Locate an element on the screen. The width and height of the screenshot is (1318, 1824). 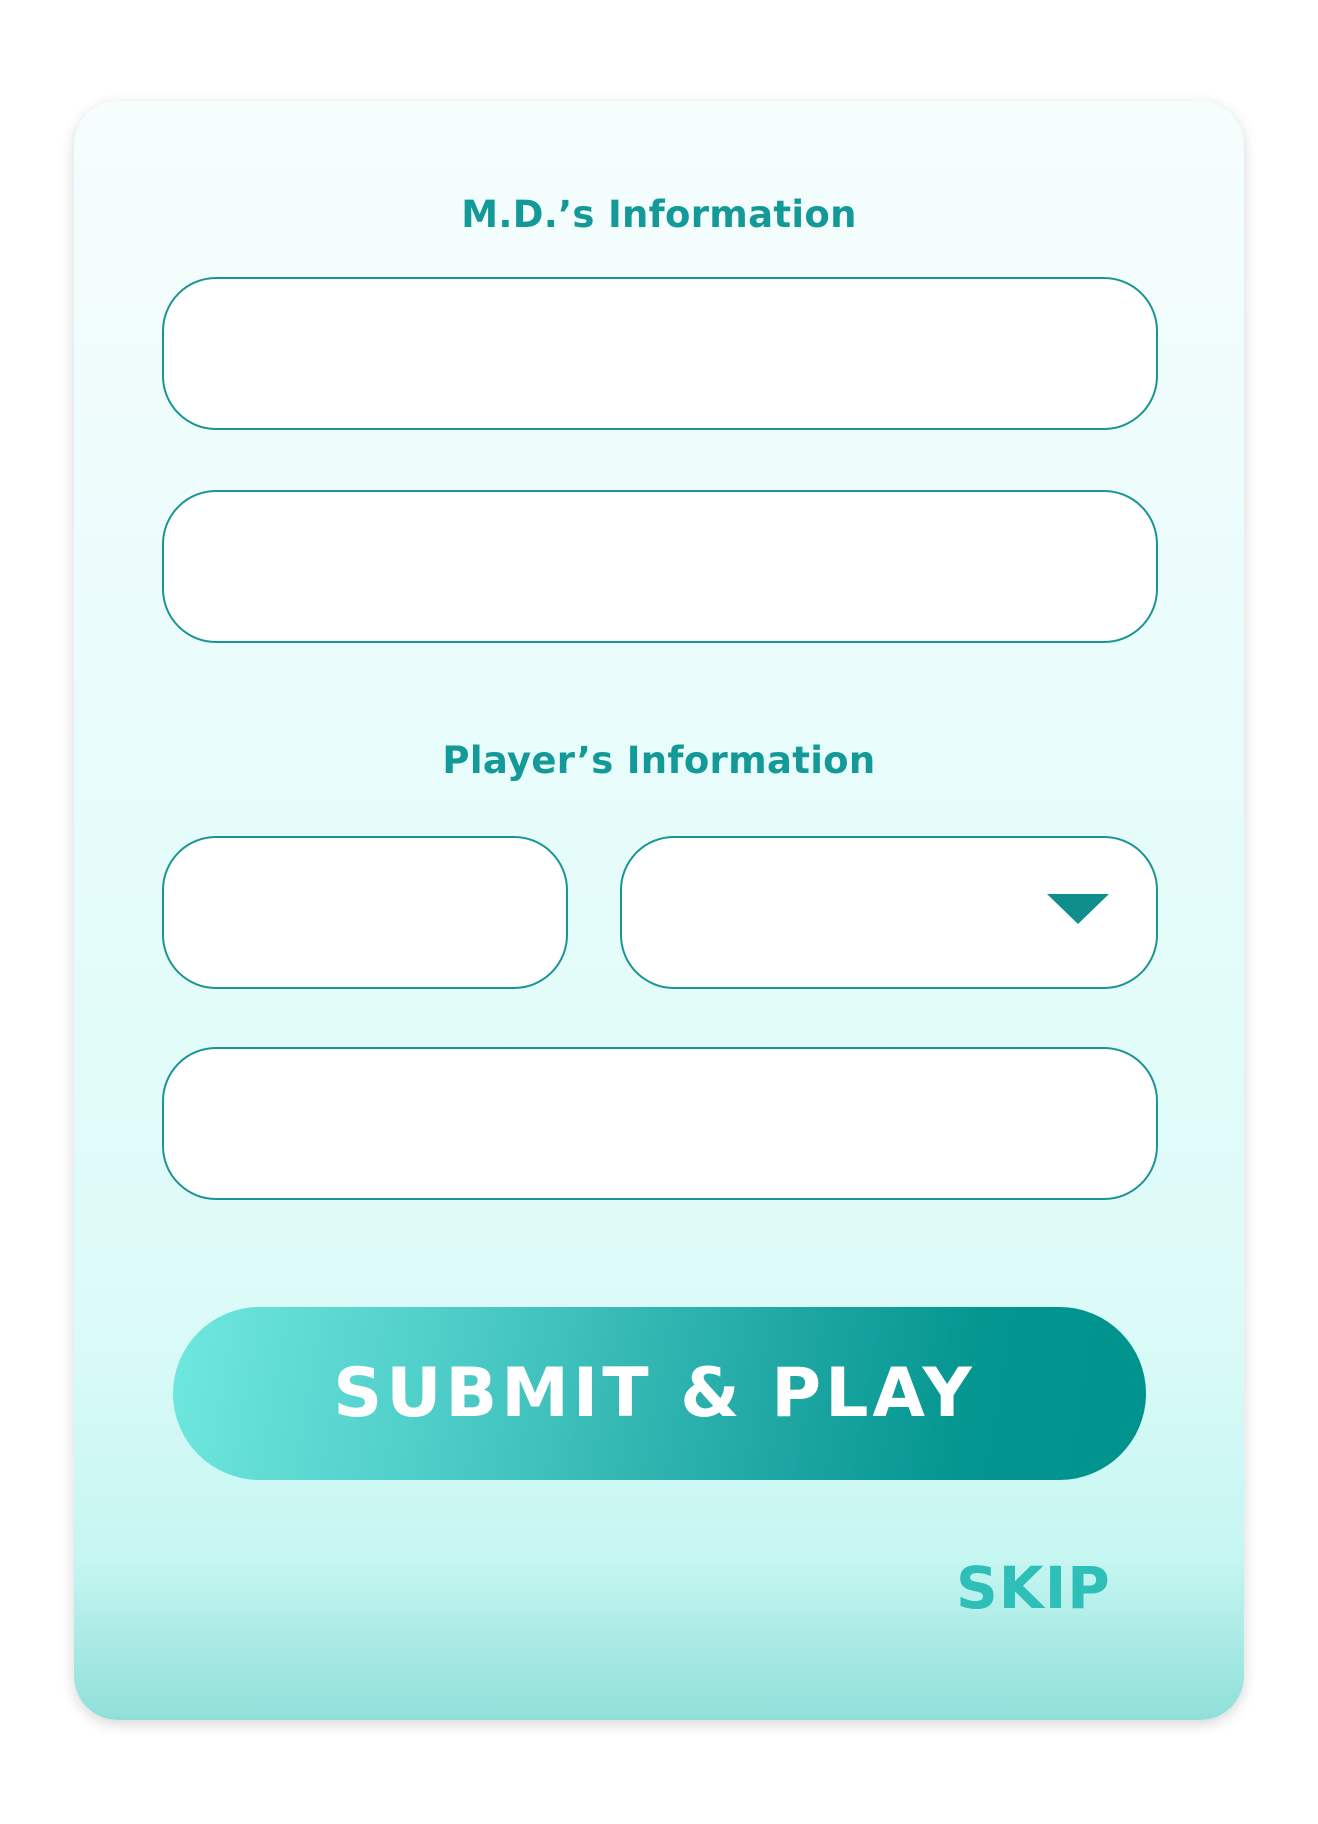
md-information-title: M.D.’s Information is located at coordinates (659, 214).